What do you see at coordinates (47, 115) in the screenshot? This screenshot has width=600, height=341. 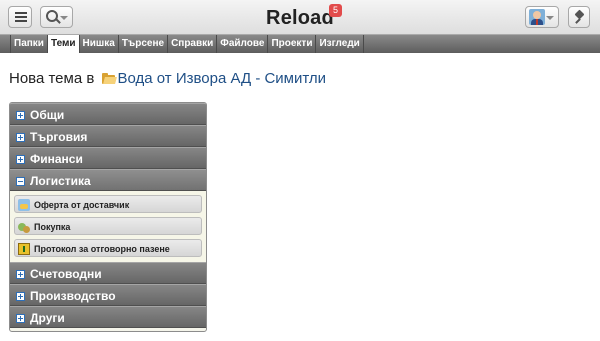 I see `accordion-header-label: Общи` at bounding box center [47, 115].